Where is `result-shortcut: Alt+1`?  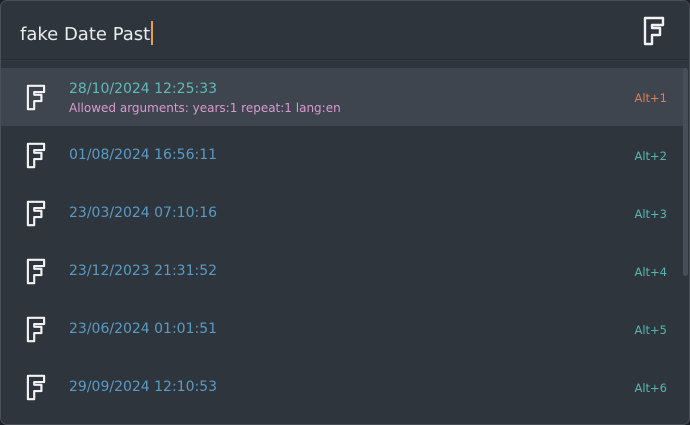
result-shortcut: Alt+1 is located at coordinates (650, 98).